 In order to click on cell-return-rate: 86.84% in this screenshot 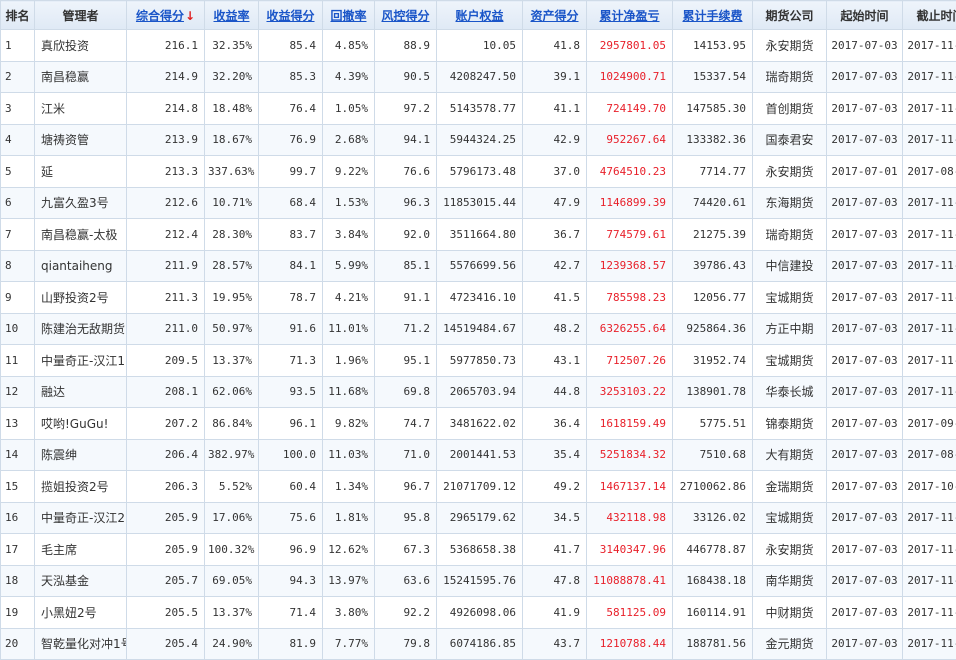, I will do `click(232, 424)`.